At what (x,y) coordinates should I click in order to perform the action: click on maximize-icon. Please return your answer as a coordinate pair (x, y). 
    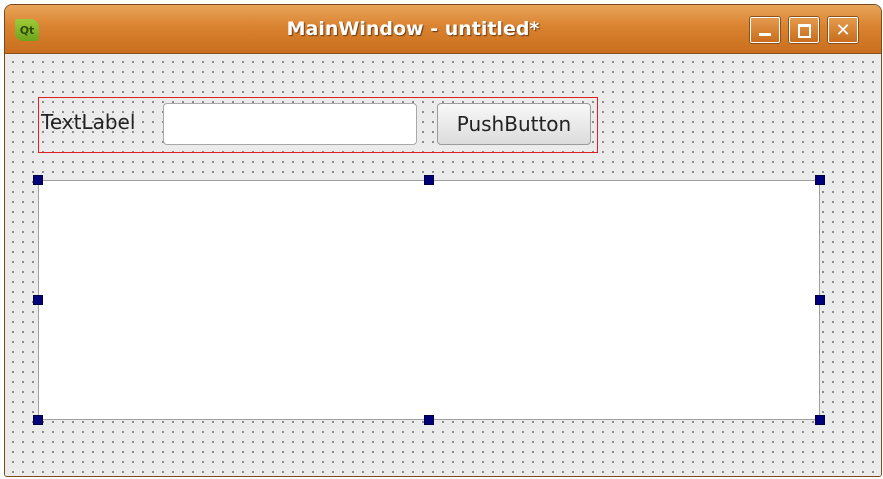
    Looking at the image, I should click on (804, 31).